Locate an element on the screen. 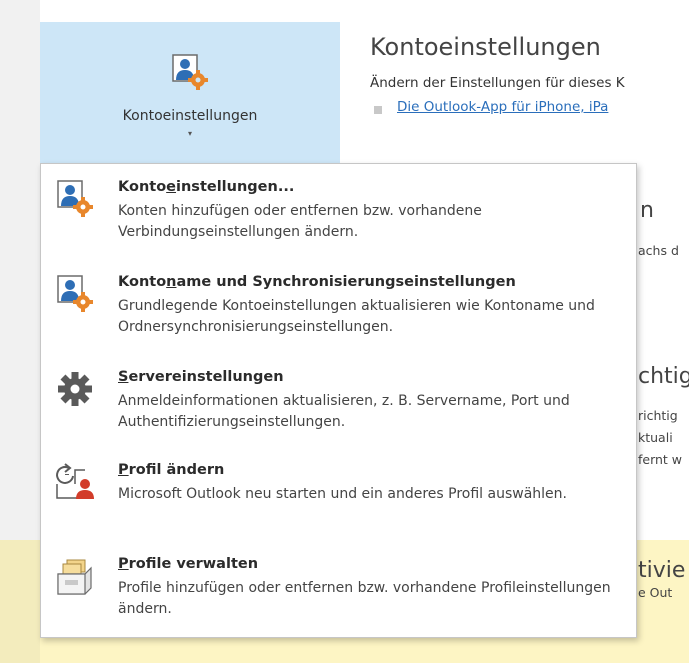  partial-text-3: e Out is located at coordinates (655, 592).